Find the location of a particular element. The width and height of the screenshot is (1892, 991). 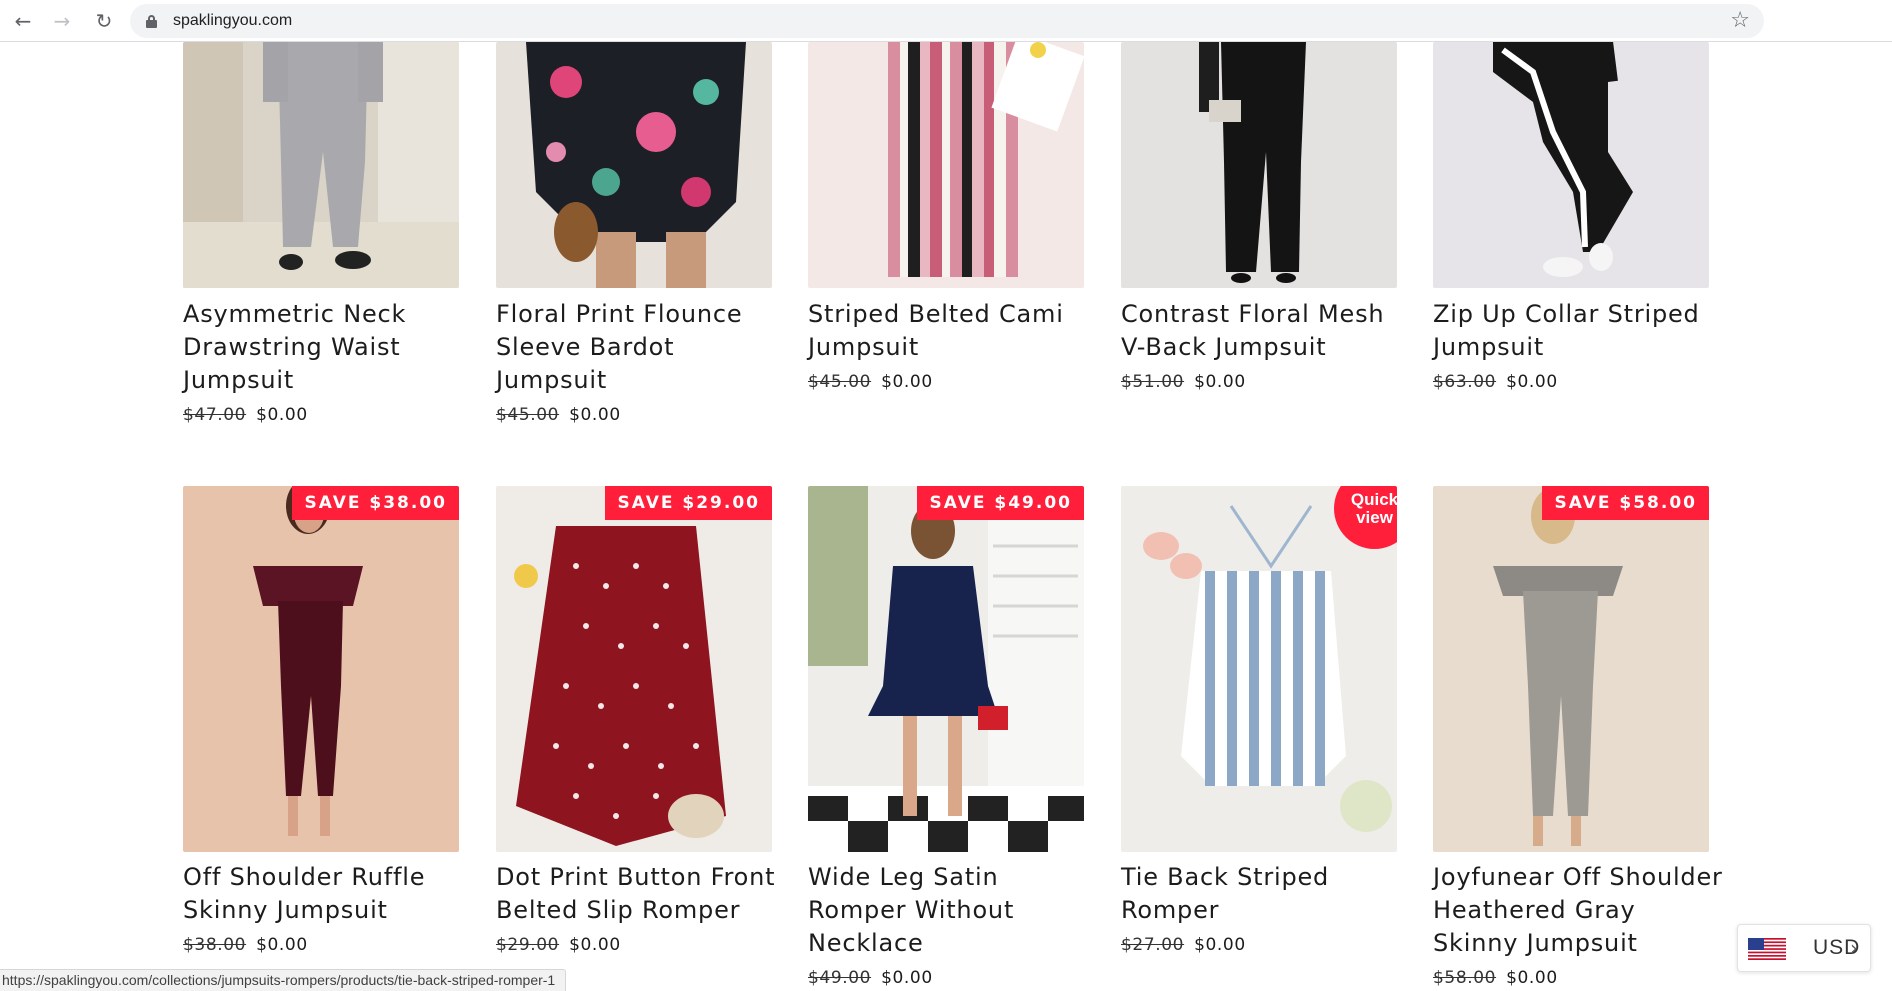

product-title: Zip Up Collar Striped Jumpsuit is located at coordinates (1578, 331).